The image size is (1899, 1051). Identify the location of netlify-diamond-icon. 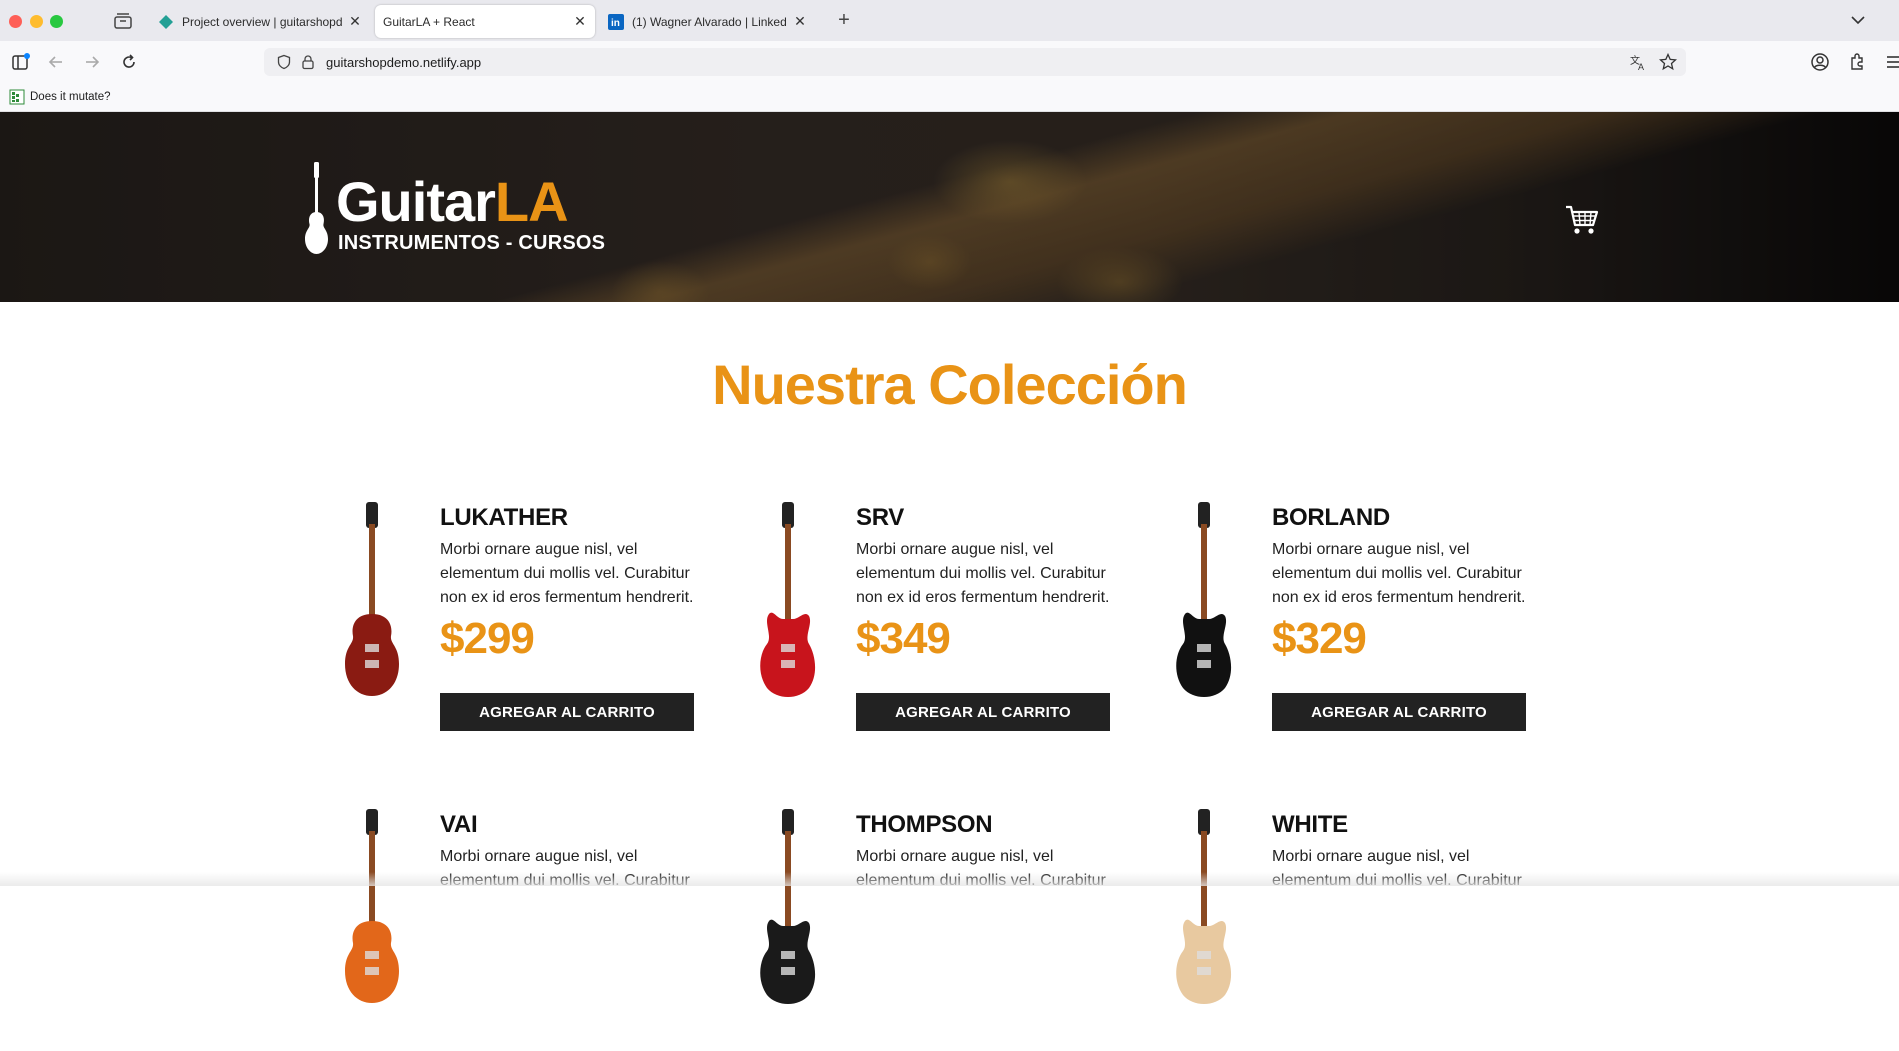
(166, 21).